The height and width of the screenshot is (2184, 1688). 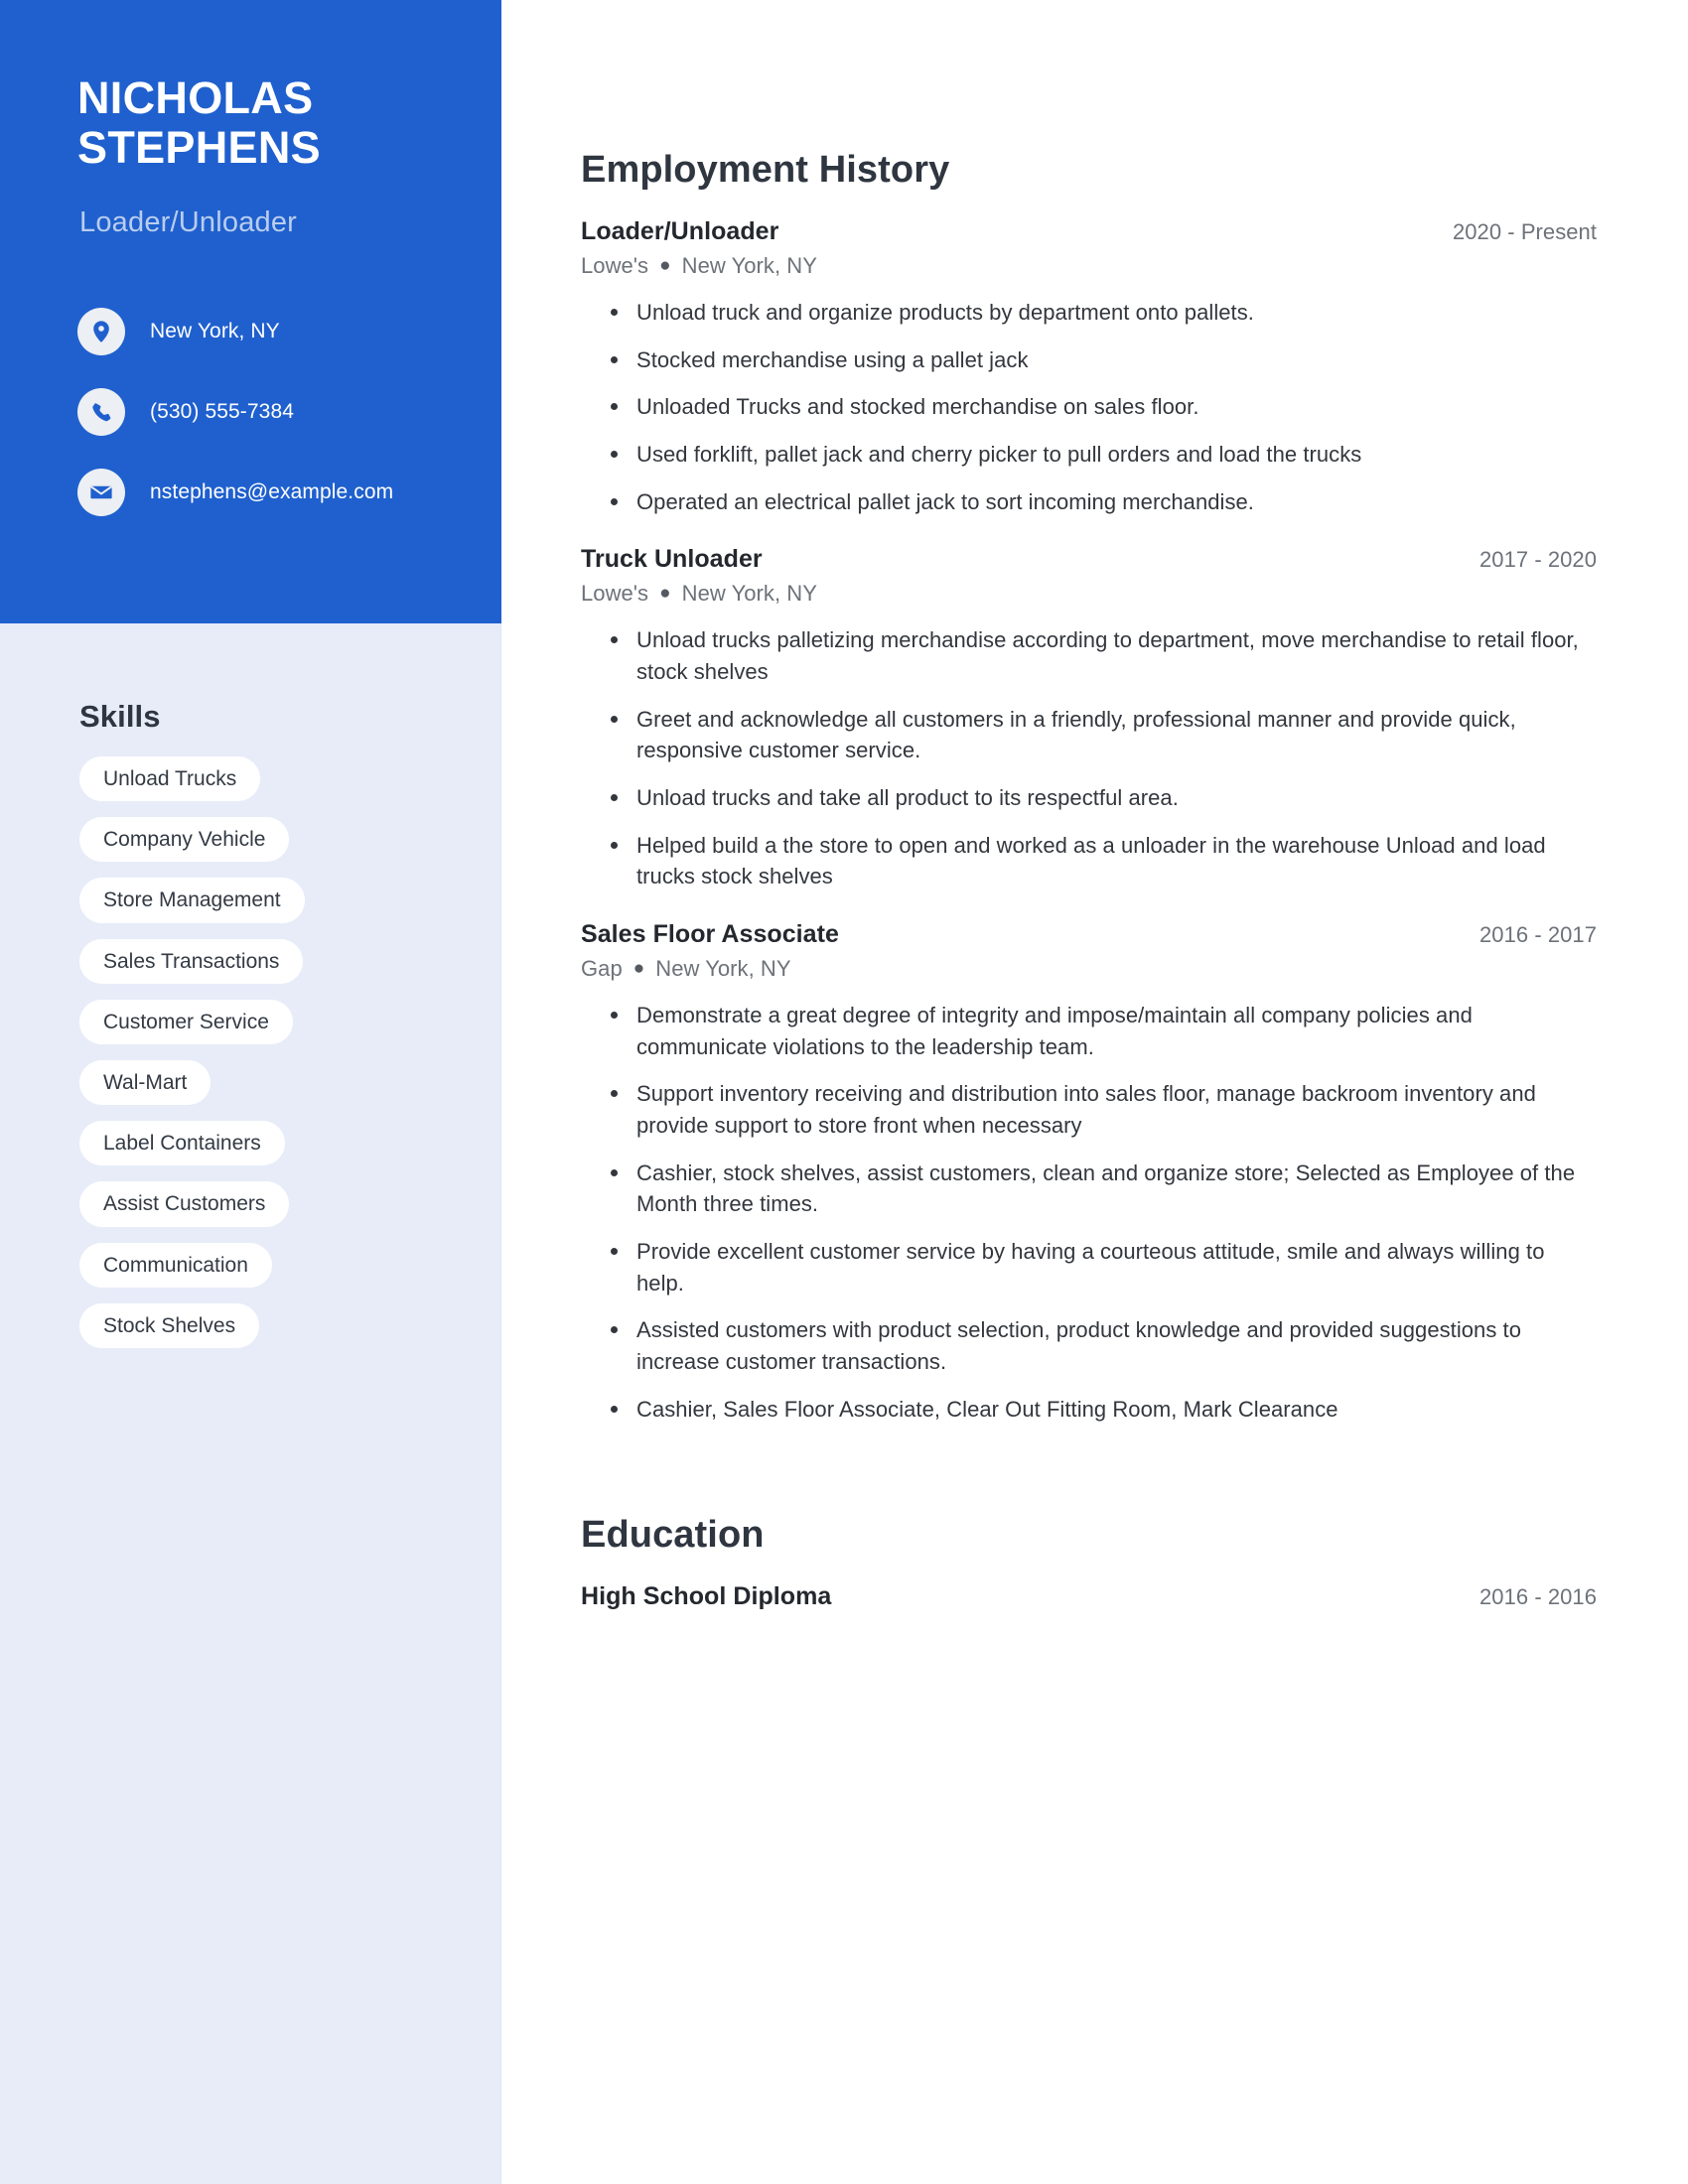 I want to click on employment-entry-head: Loader/Unloader 2020 - Present, so click(x=1089, y=231).